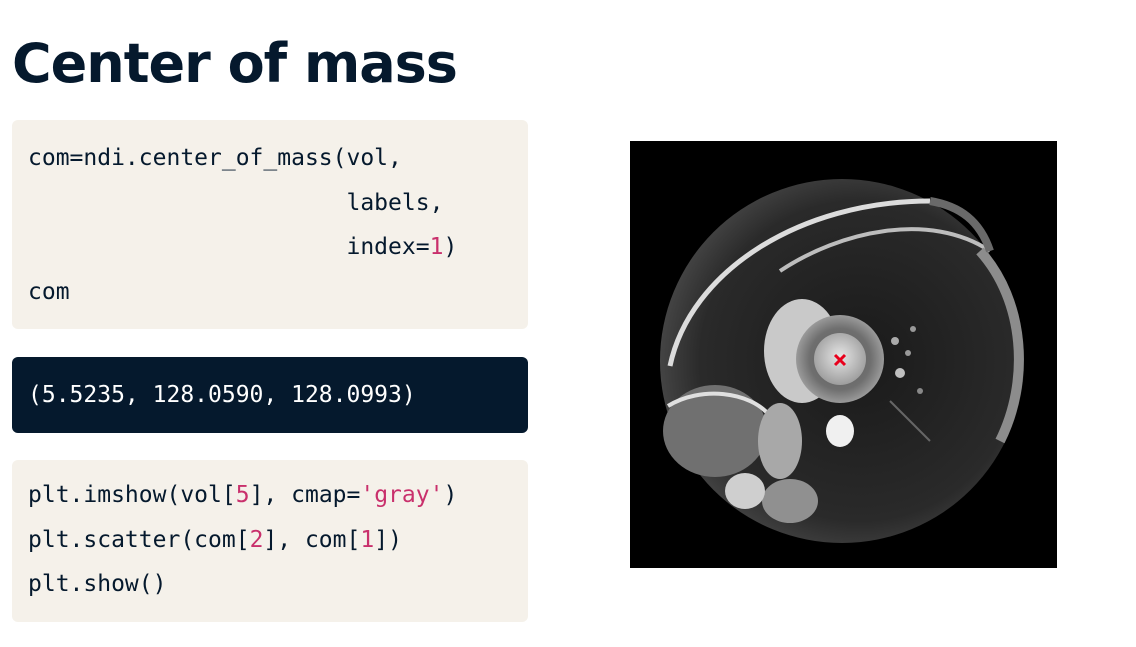 This screenshot has height=647, width=1136. What do you see at coordinates (229, 247) in the screenshot?
I see `code-token: index=` at bounding box center [229, 247].